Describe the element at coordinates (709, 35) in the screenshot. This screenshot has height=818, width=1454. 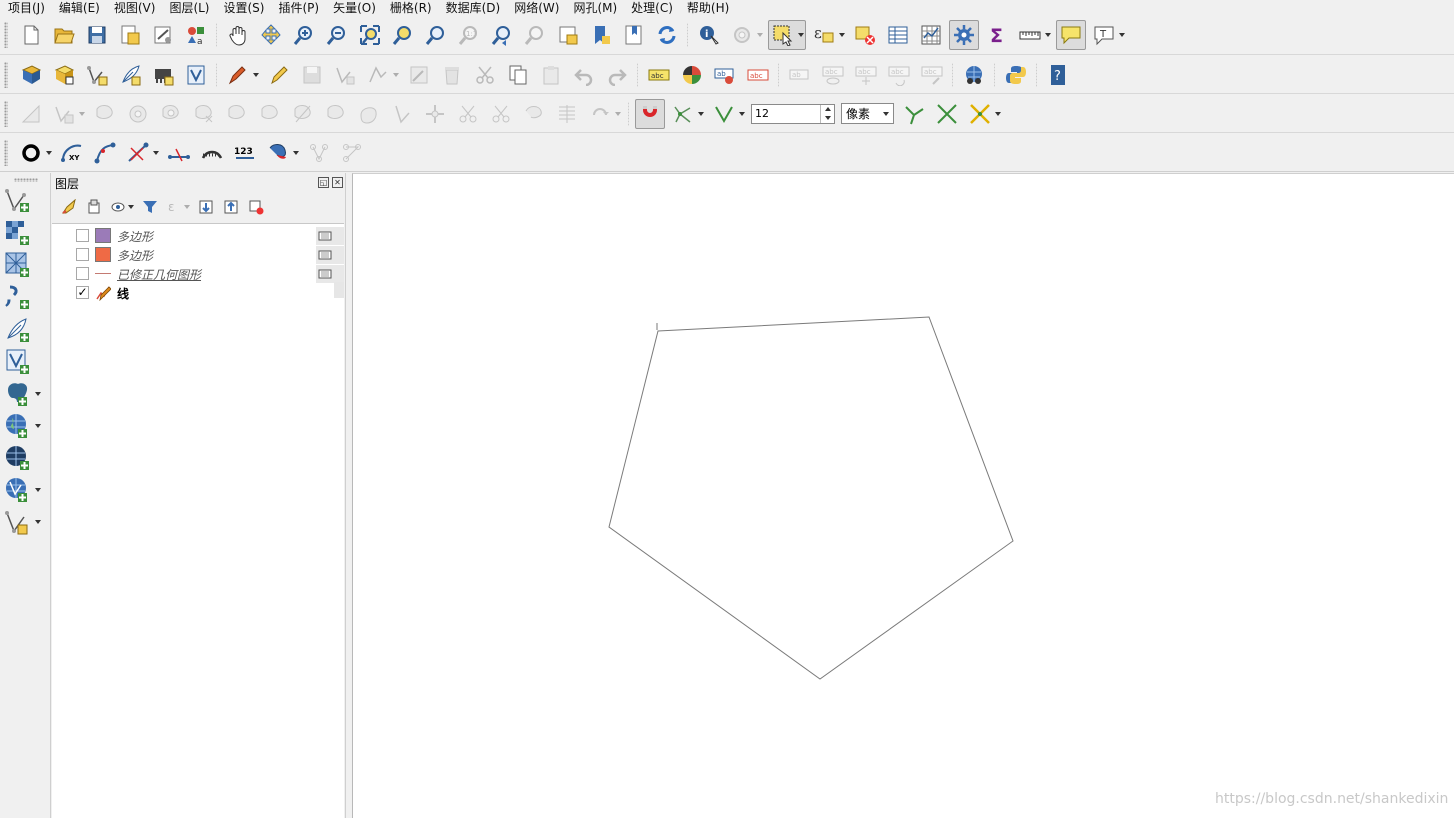
I see `identify-icon: i` at that location.